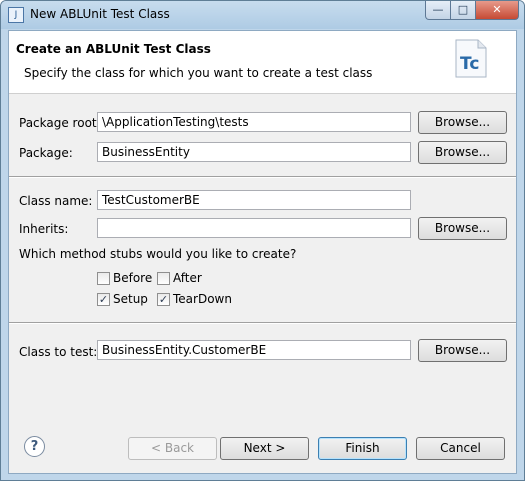  Describe the element at coordinates (254, 200) in the screenshot. I see `class-name-field: TestCustomerBE` at that location.